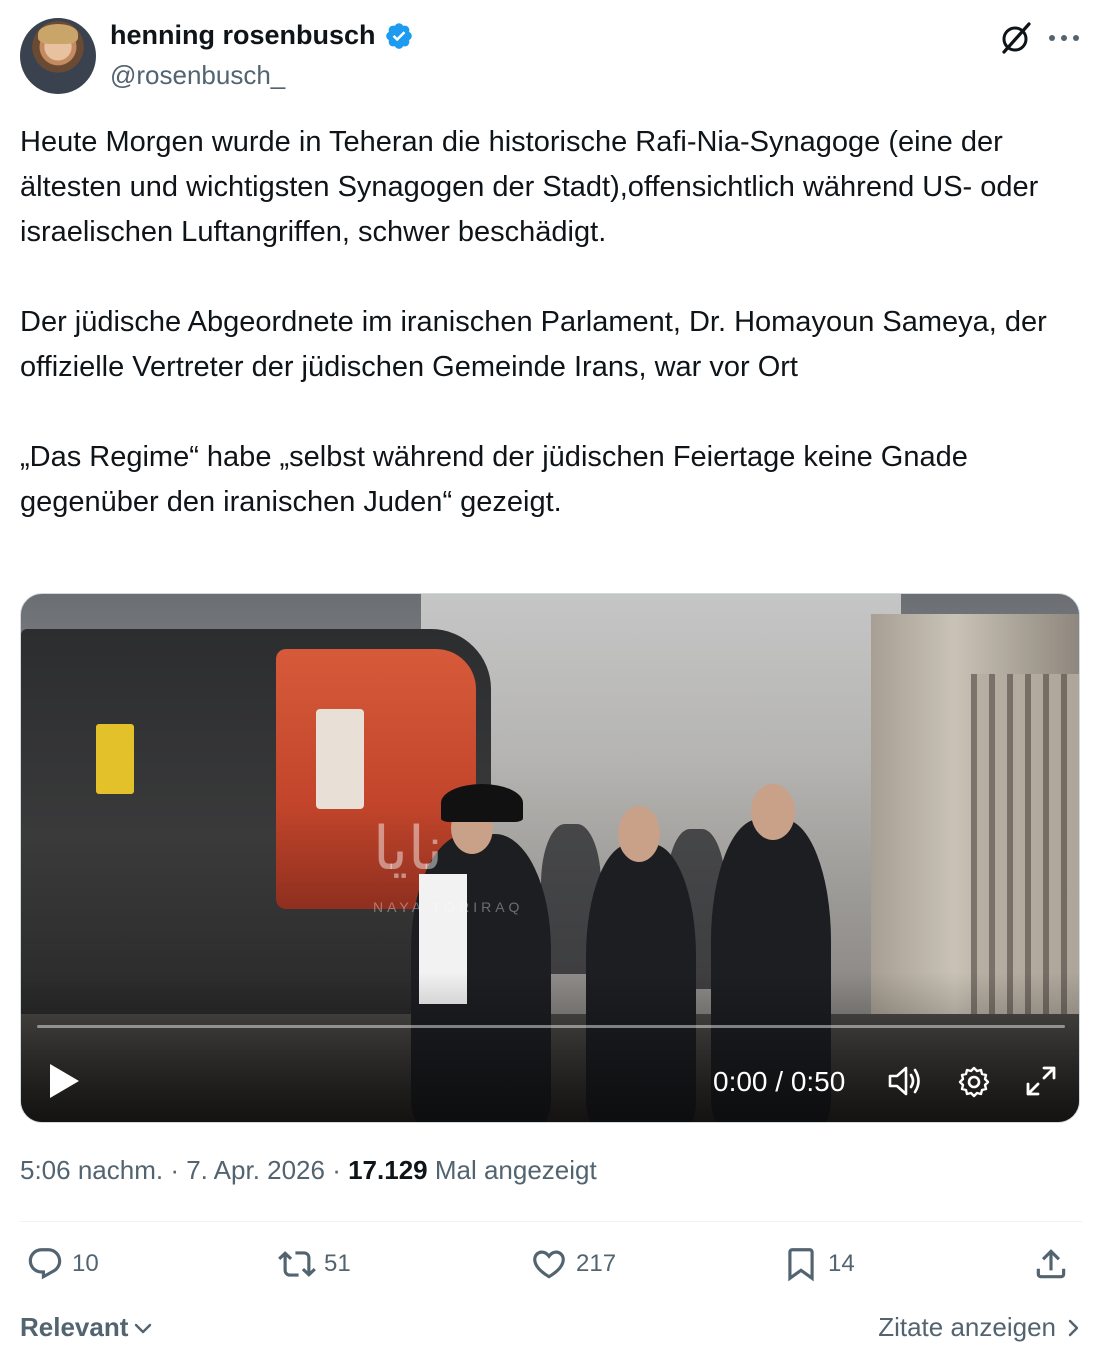 This screenshot has width=1095, height=1359. I want to click on grok-icon, so click(1016, 38).